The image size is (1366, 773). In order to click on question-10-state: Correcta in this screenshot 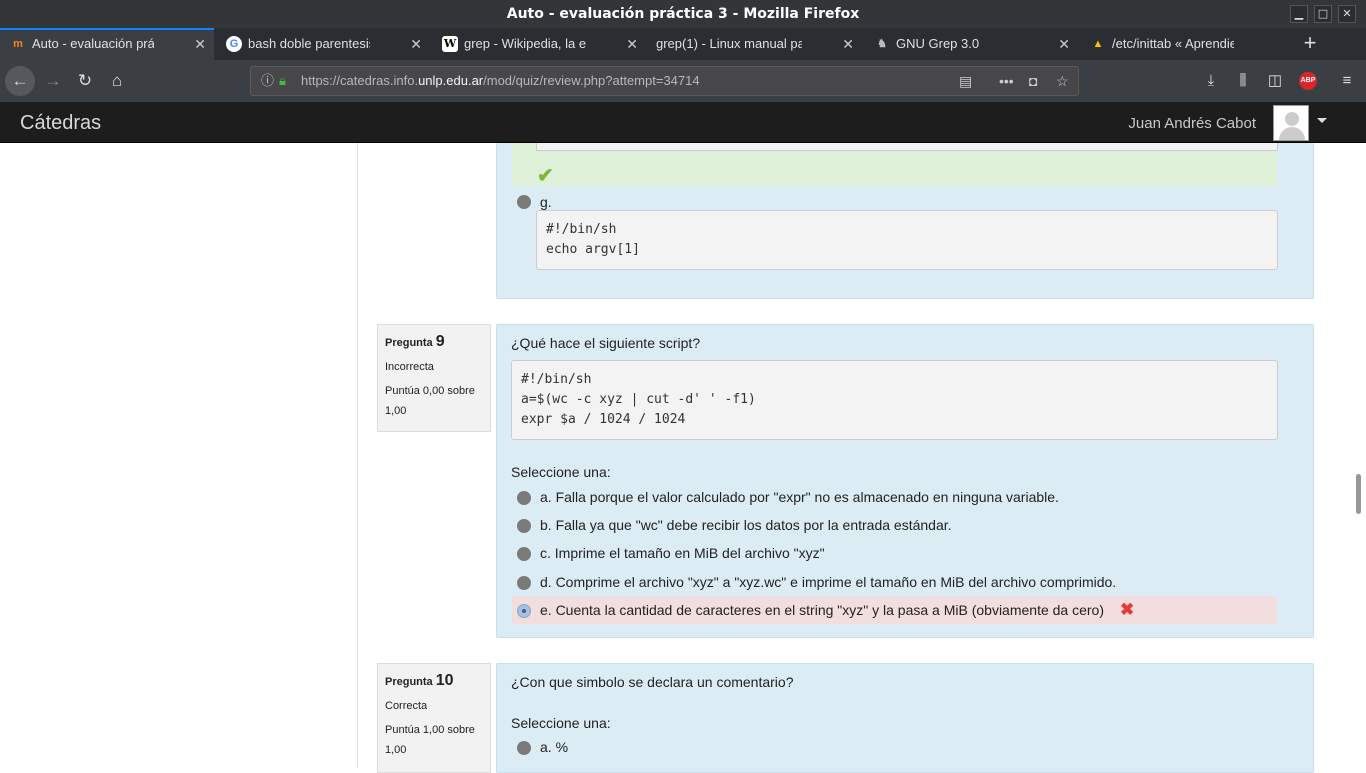, I will do `click(406, 706)`.